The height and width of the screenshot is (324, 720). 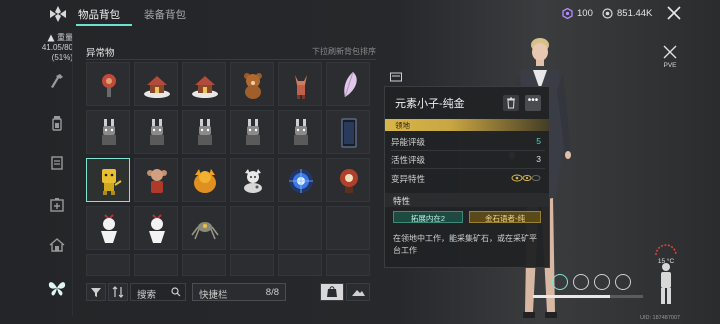 I want to click on list-icon, so click(x=57, y=163).